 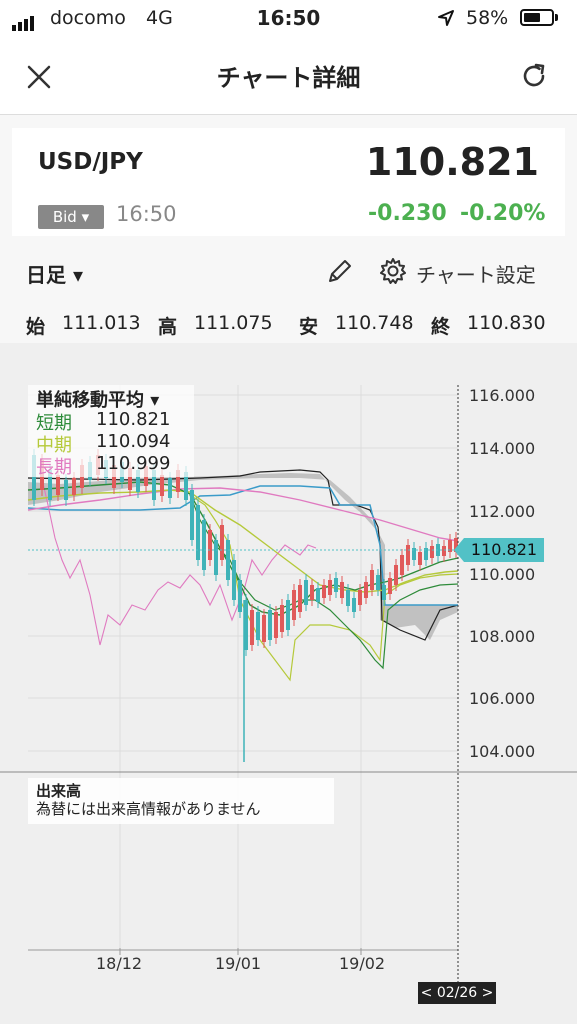 I want to click on ma-mid-value: 110.094, so click(x=133, y=441).